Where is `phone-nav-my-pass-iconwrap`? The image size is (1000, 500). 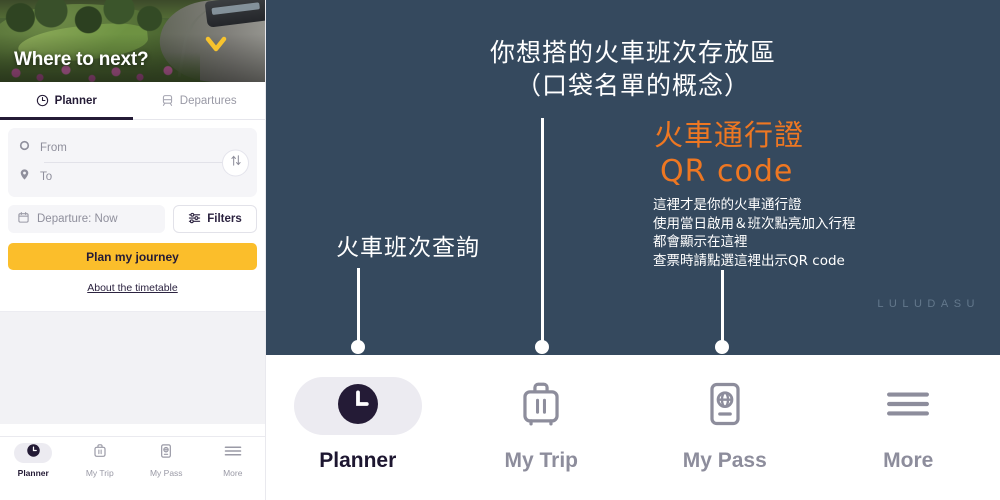 phone-nav-my-pass-iconwrap is located at coordinates (166, 453).